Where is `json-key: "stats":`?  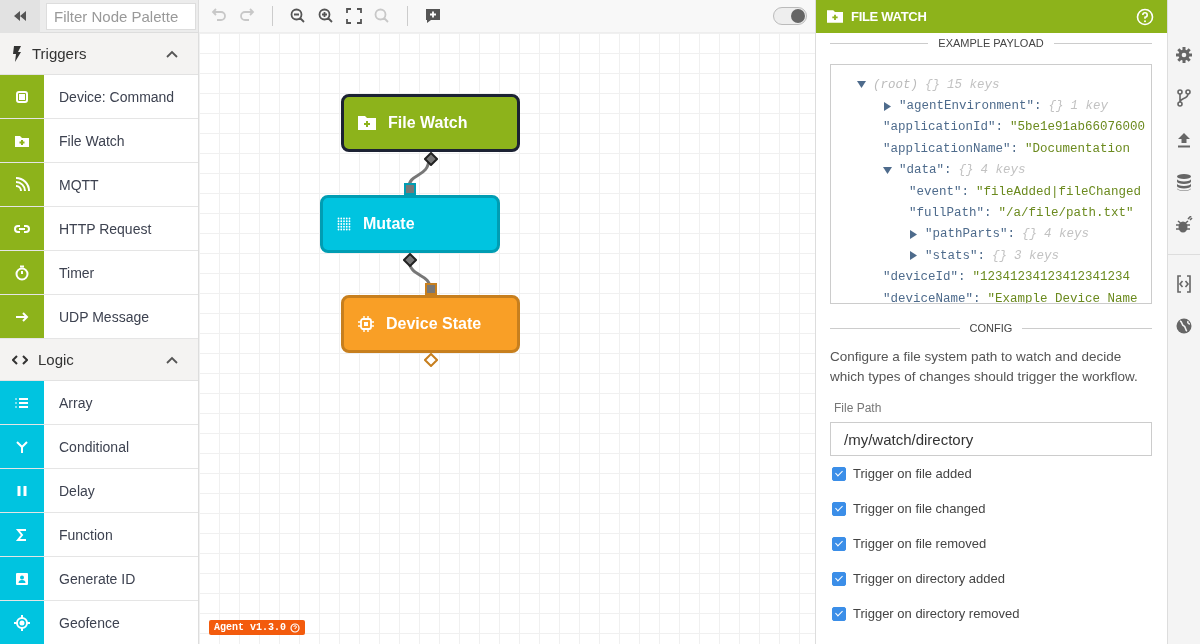
json-key: "stats": is located at coordinates (955, 255).